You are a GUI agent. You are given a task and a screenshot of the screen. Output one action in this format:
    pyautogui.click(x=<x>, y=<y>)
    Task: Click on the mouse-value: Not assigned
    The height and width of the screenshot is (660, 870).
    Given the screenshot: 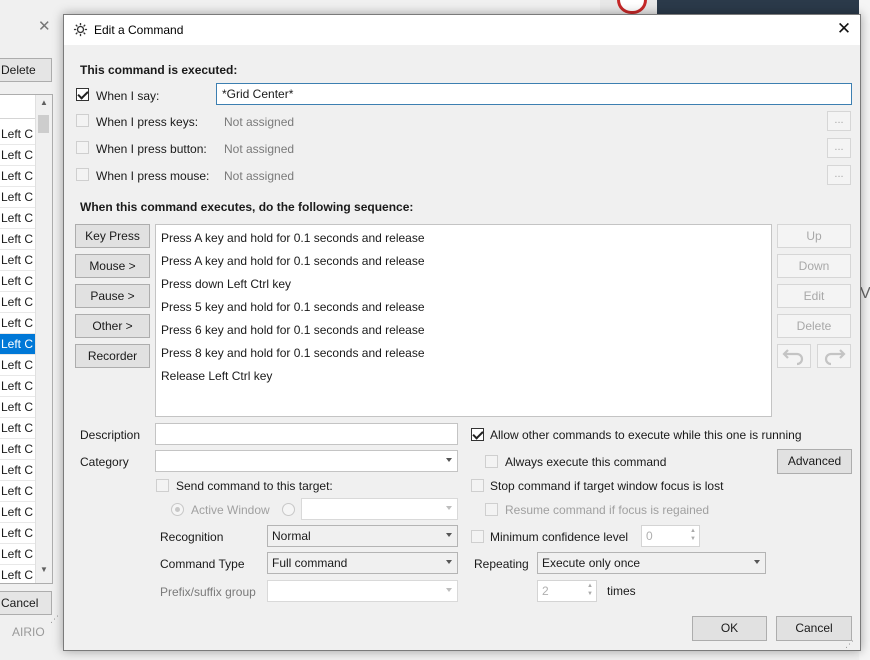 What is the action you would take?
    pyautogui.click(x=259, y=176)
    